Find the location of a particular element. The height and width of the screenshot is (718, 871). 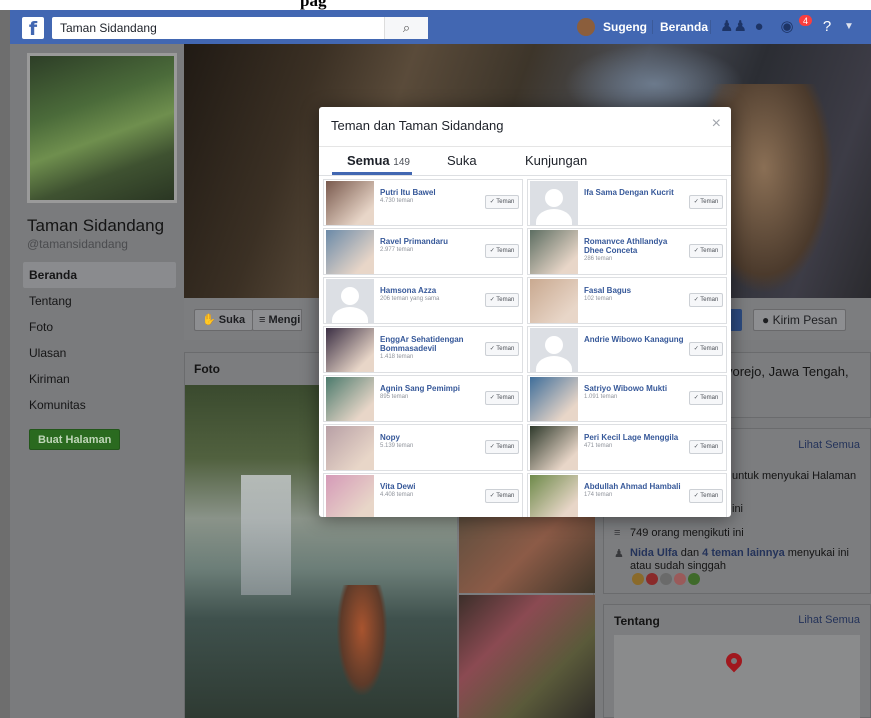

photos-title: Foto is located at coordinates (207, 369).